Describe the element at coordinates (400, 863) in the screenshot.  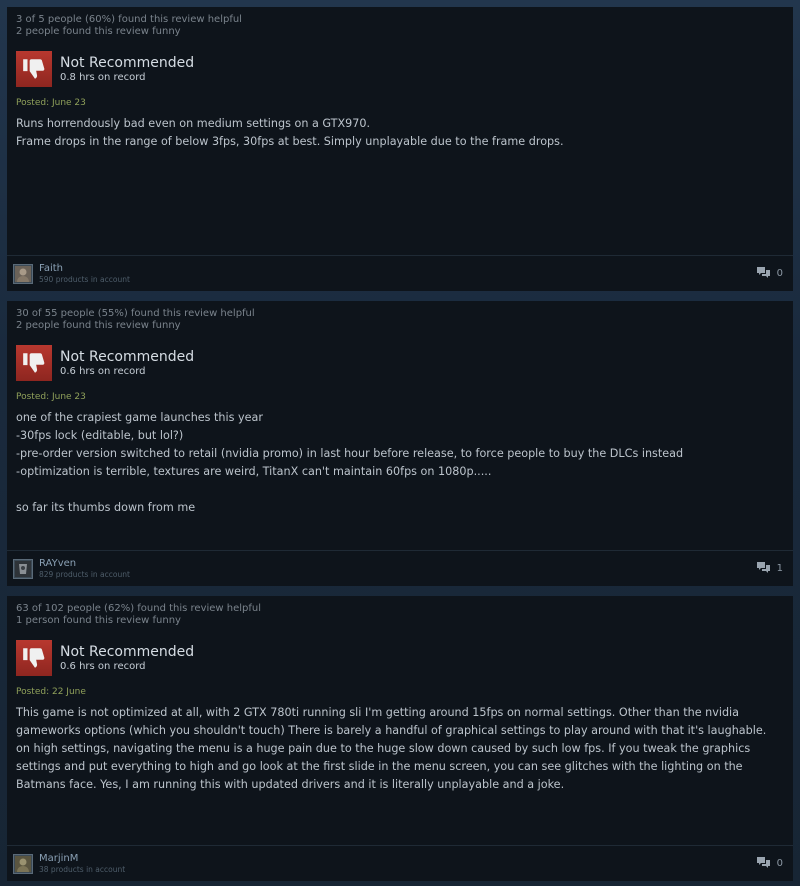
I see `review-footer: MarjinM 38 products in account 0` at that location.